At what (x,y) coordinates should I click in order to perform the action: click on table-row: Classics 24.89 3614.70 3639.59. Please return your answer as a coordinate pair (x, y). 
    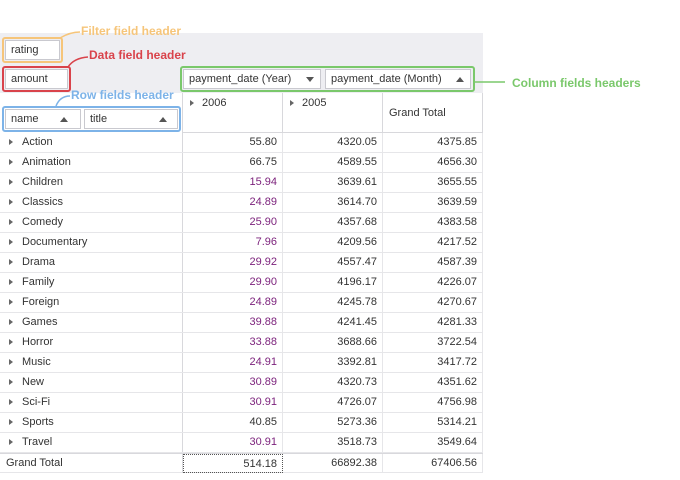
    Looking at the image, I should click on (241, 203).